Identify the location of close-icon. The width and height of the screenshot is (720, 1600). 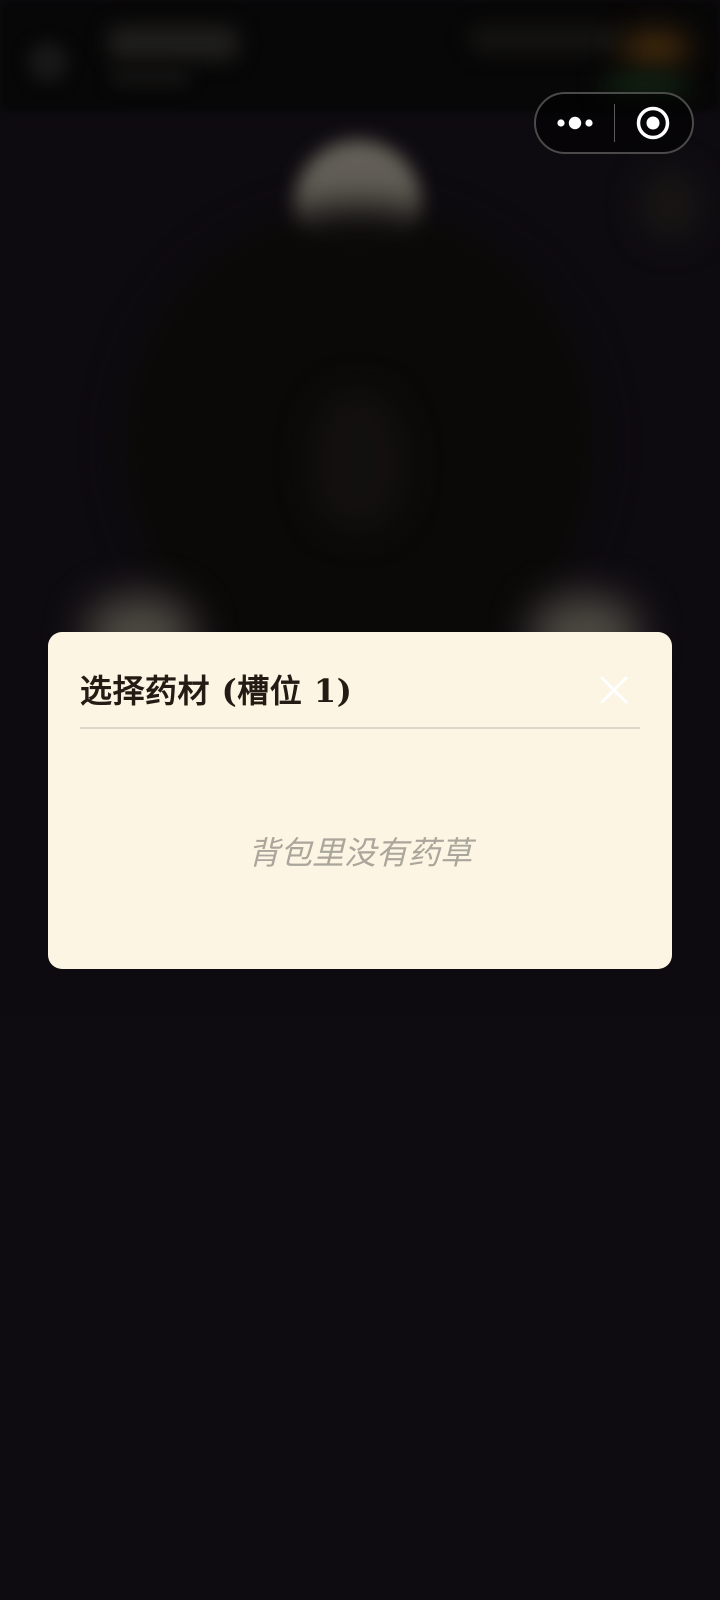
(614, 690).